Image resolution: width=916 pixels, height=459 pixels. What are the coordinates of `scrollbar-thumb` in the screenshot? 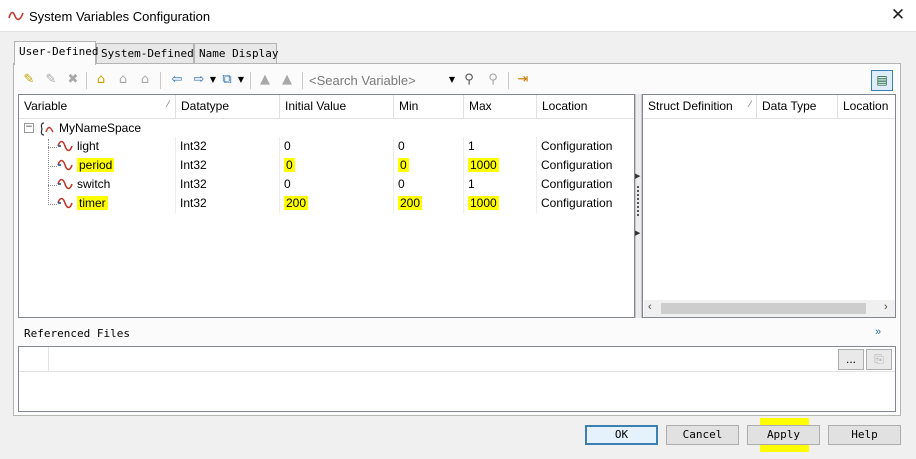 It's located at (763, 308).